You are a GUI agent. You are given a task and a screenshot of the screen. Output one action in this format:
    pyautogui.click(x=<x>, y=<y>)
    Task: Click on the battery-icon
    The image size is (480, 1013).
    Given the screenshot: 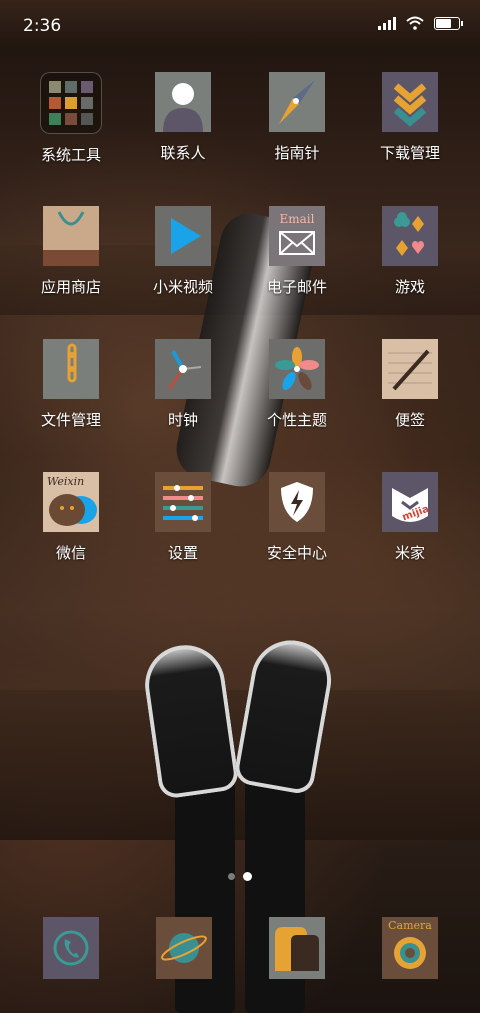 What is the action you would take?
    pyautogui.click(x=448, y=23)
    